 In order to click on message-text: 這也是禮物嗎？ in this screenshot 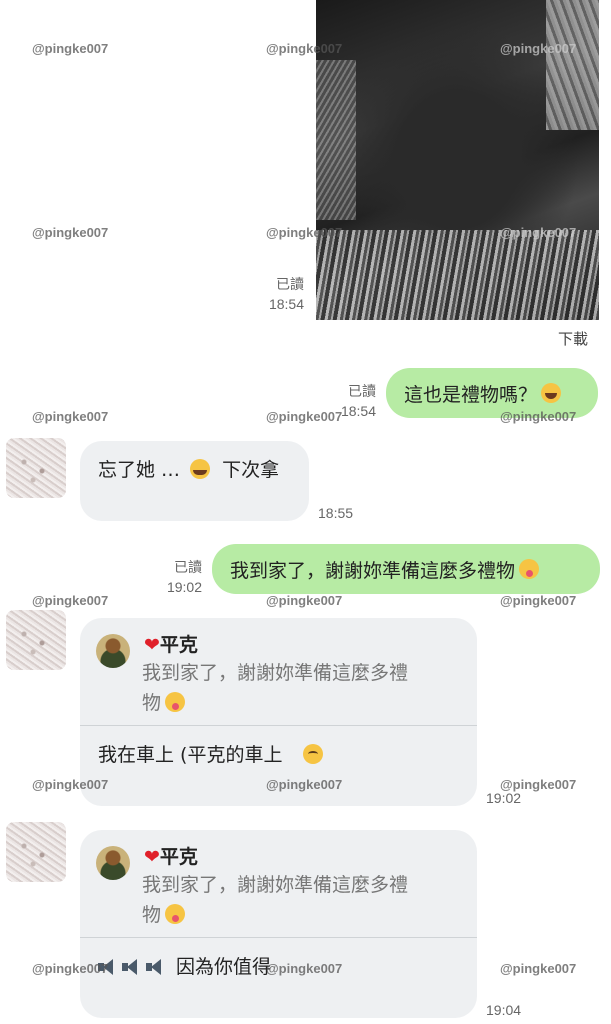, I will do `click(471, 394)`.